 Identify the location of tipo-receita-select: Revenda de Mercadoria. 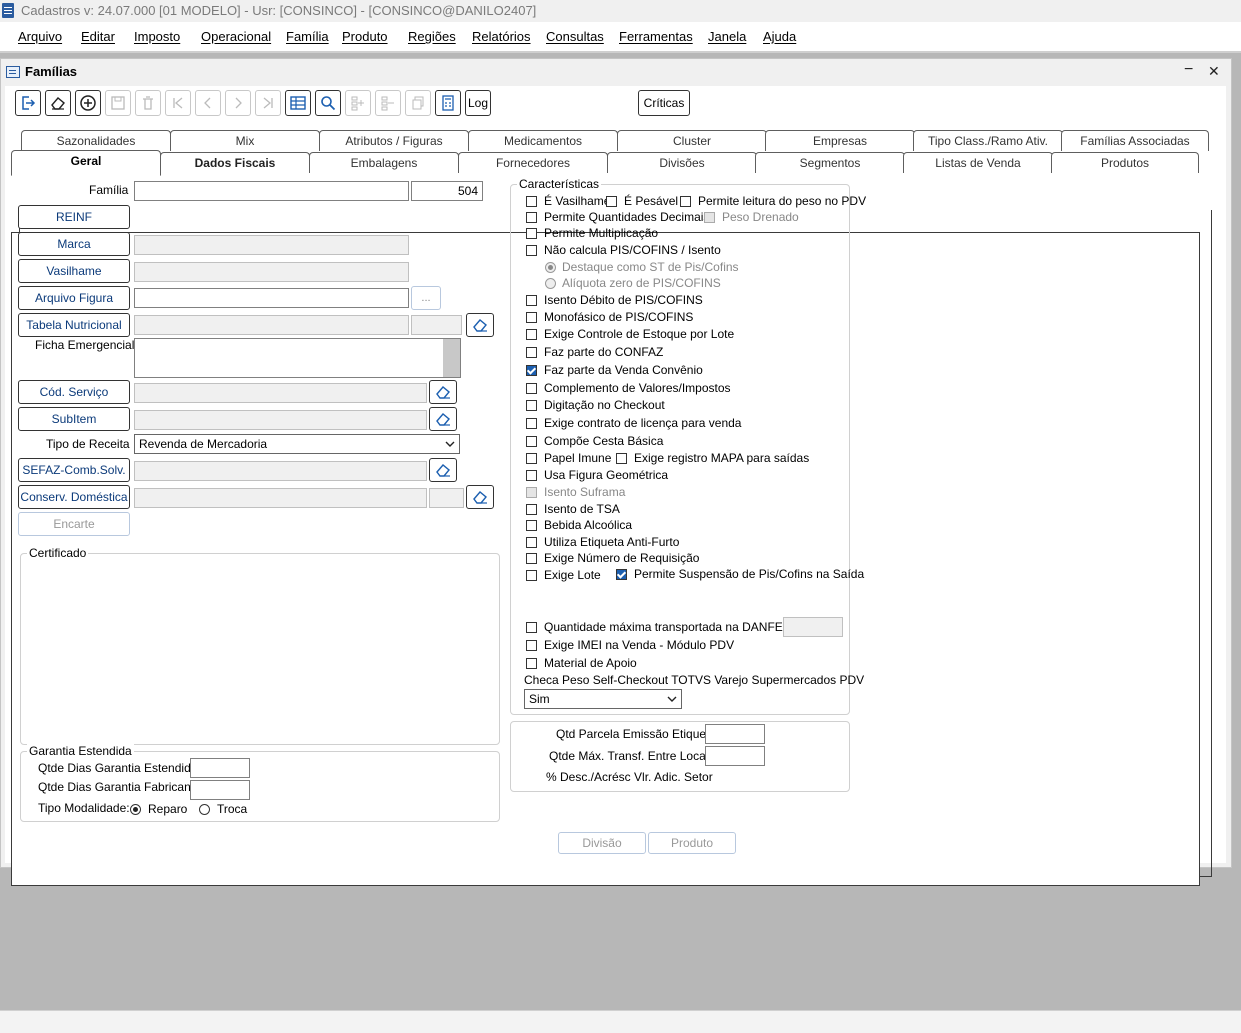
(297, 444).